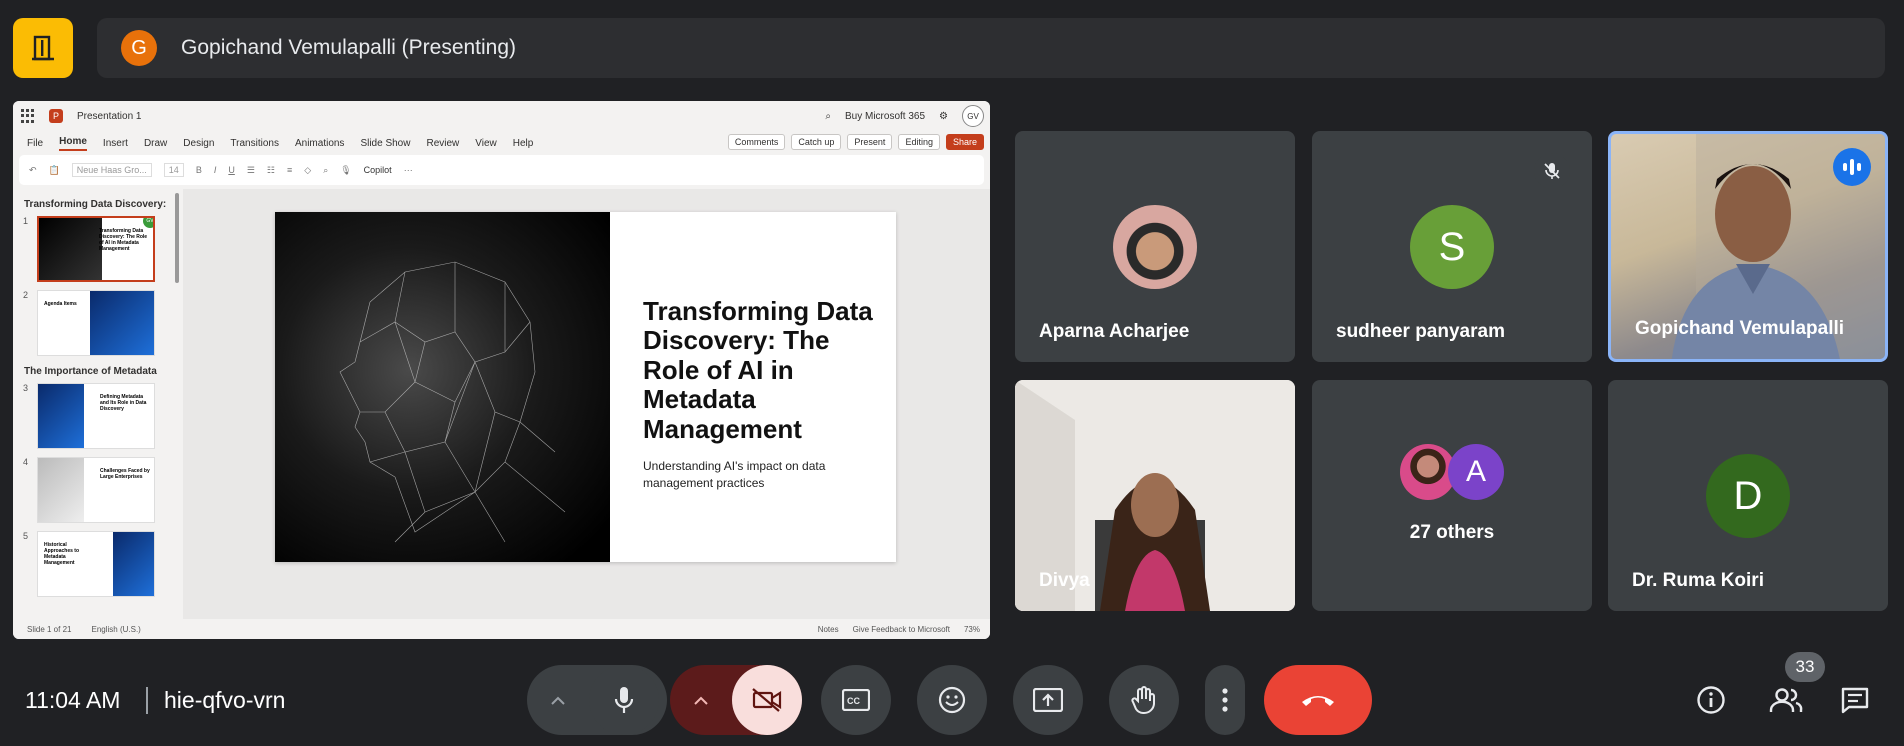  Describe the element at coordinates (349, 47) in the screenshot. I see `presenter-label: Gopichand Vemulapalli (Presenting)` at that location.